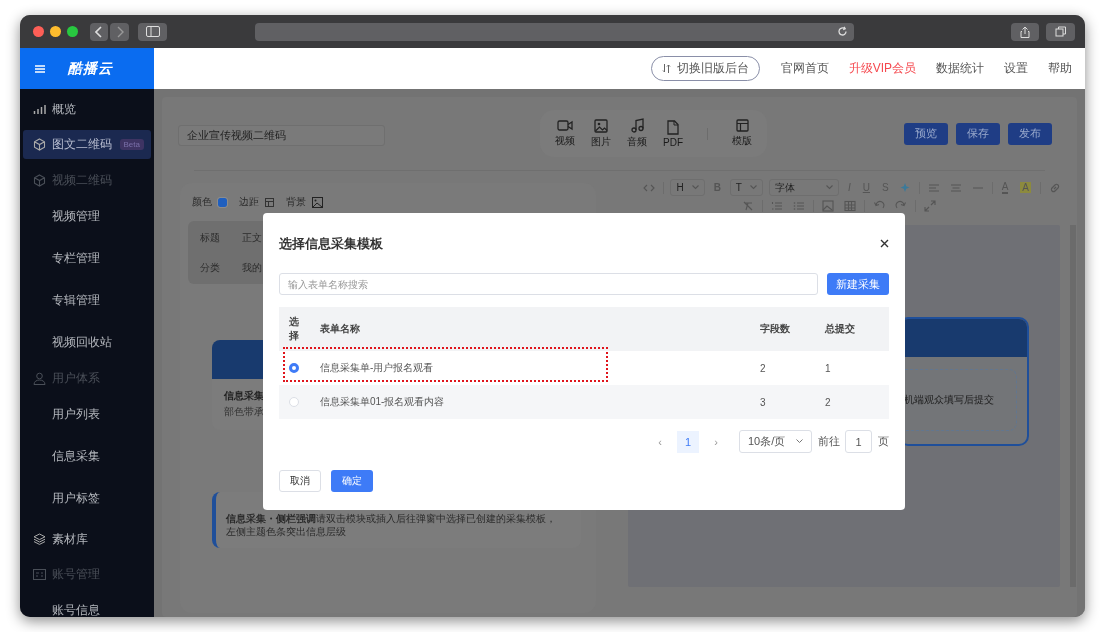 This screenshot has width=1100, height=632. What do you see at coordinates (87, 456) in the screenshot?
I see `sidebar-item: 信息采集` at bounding box center [87, 456].